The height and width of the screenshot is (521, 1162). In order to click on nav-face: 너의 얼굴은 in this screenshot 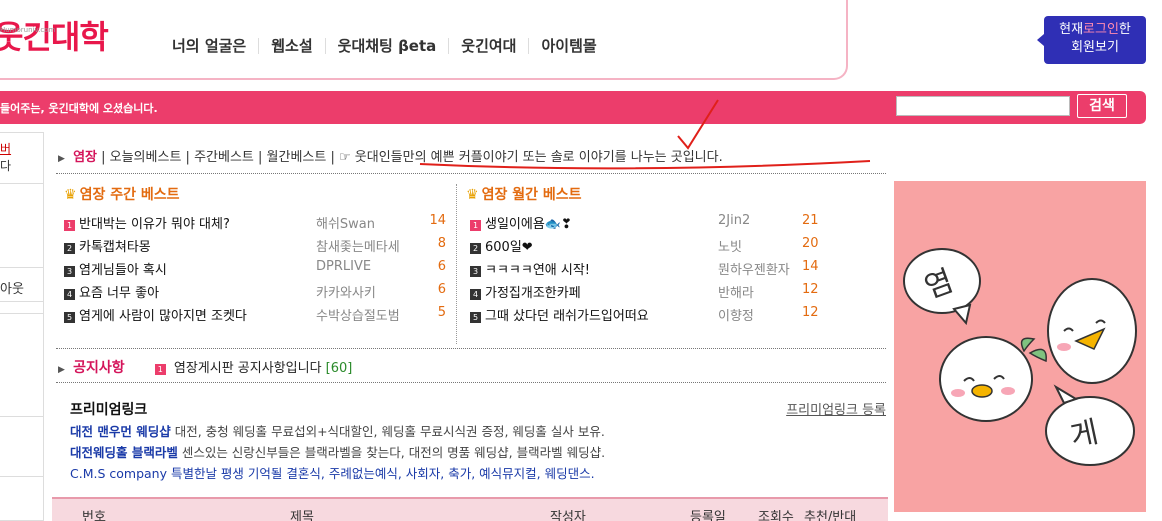, I will do `click(215, 46)`.